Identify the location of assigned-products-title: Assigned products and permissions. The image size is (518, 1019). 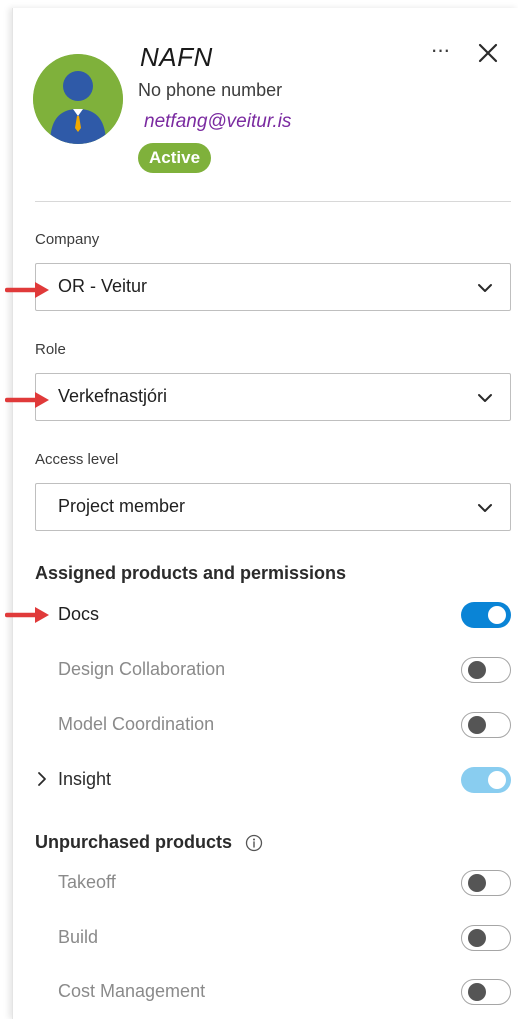
(191, 573).